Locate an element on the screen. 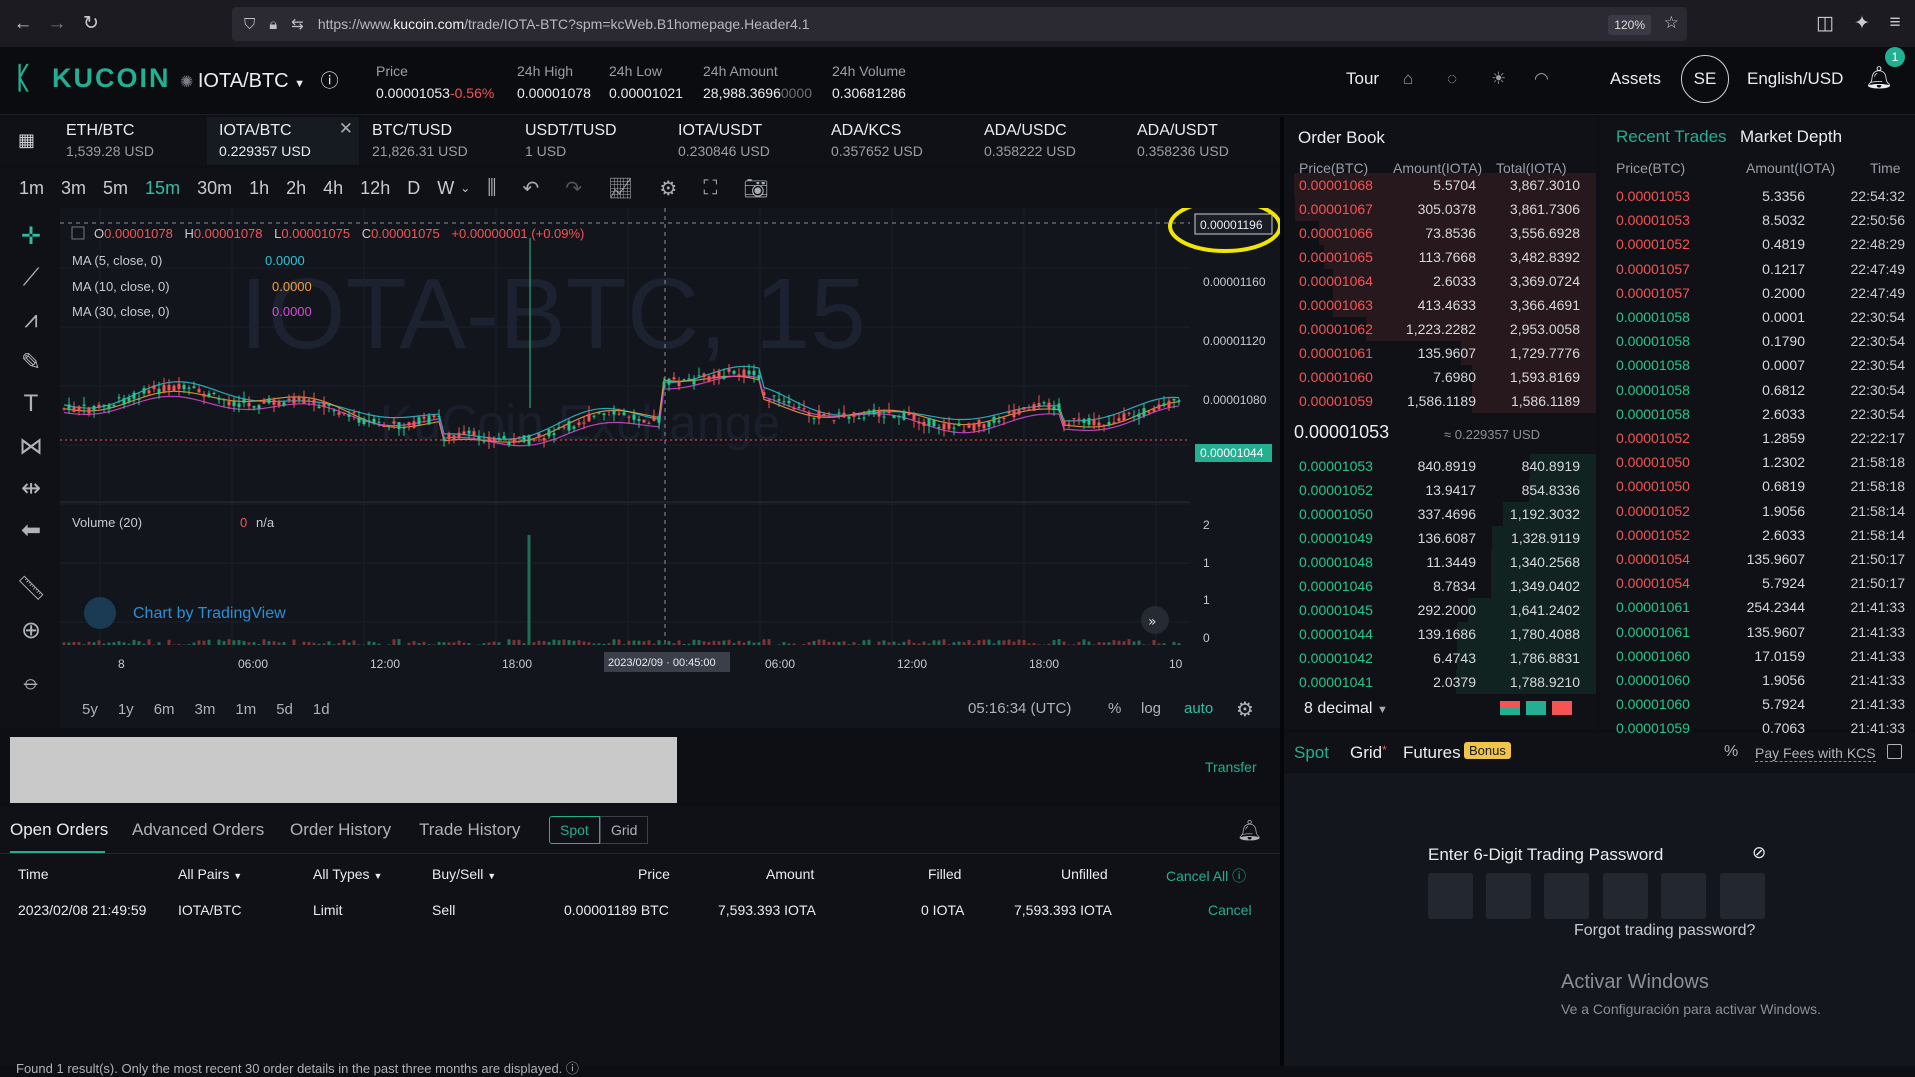 The height and width of the screenshot is (1077, 1915). tab-advanced-orders: Advanced Orders is located at coordinates (198, 830).